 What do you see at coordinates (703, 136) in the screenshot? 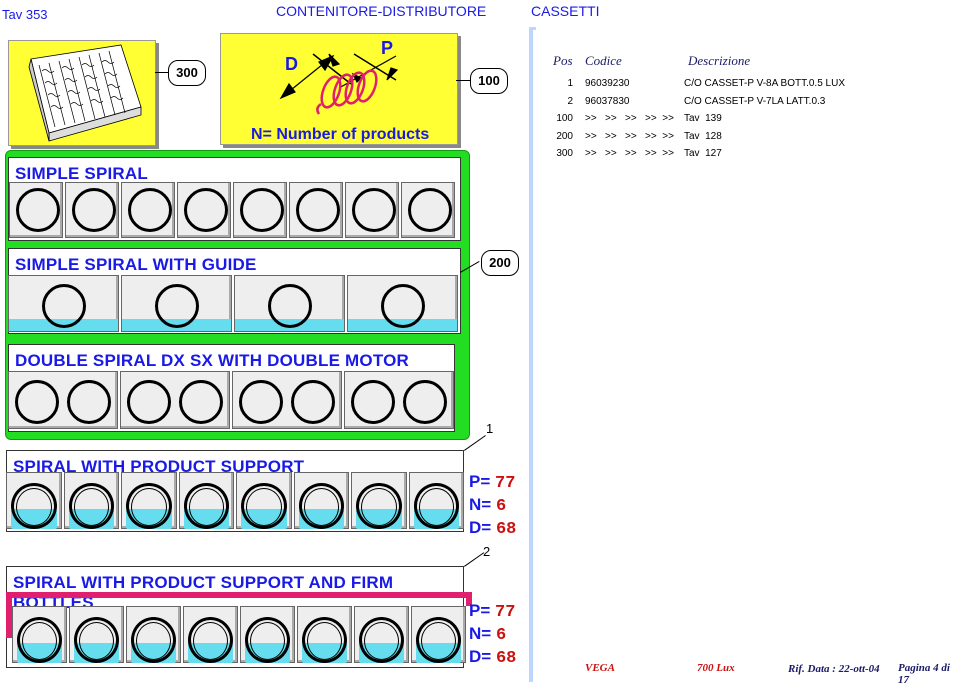
I see `table-cell-descrizione: Tav 128` at bounding box center [703, 136].